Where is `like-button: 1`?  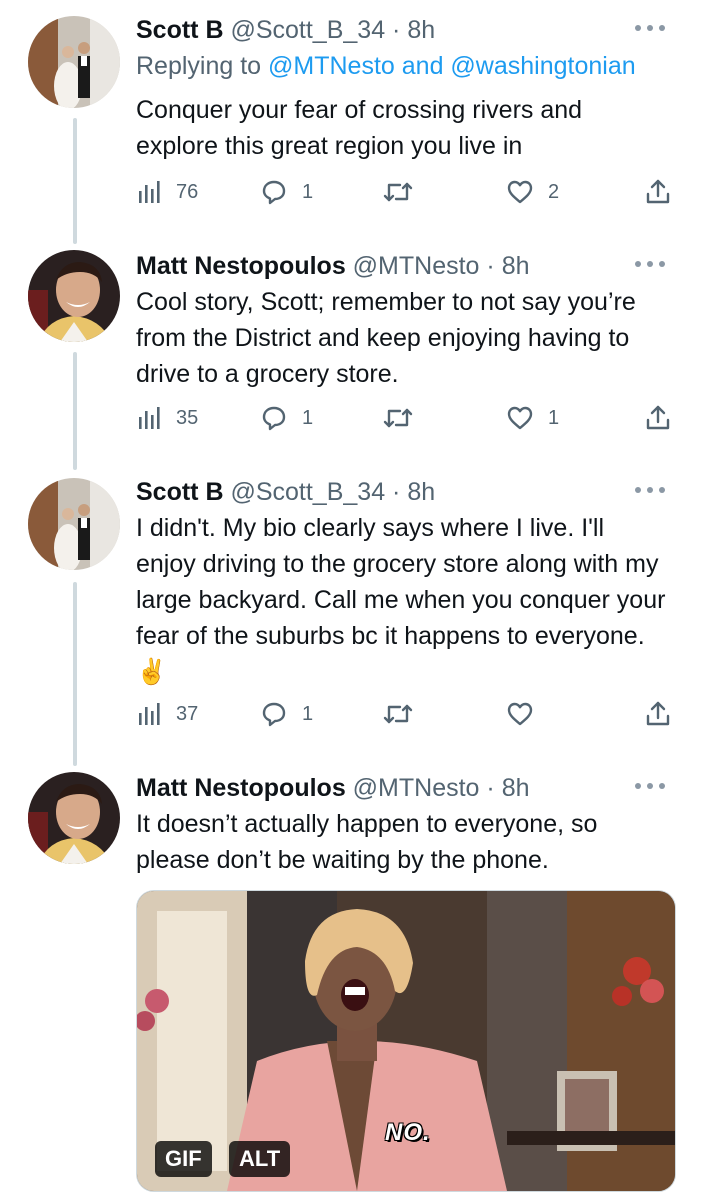
like-button: 1 is located at coordinates (532, 418).